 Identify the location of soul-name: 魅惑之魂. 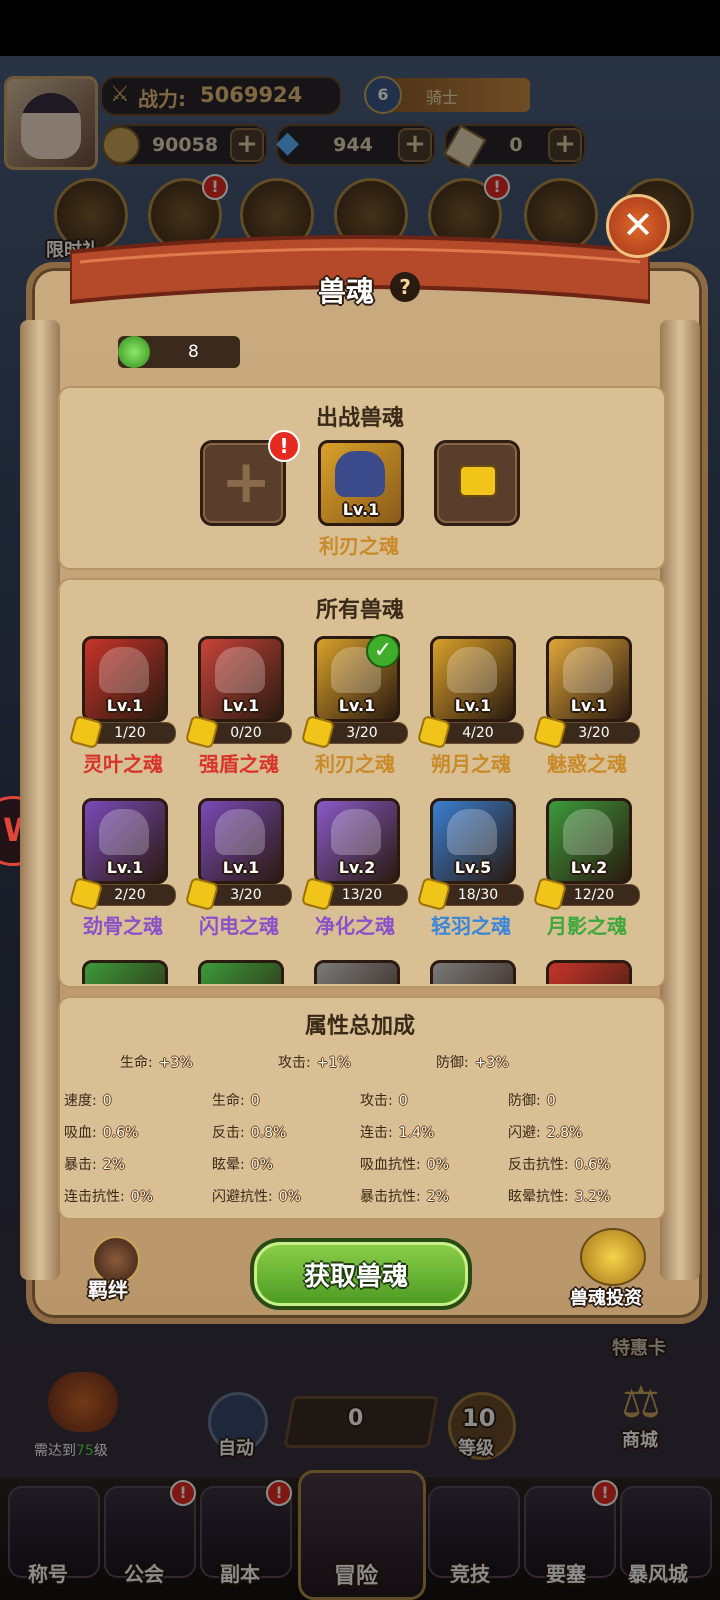
(587, 764).